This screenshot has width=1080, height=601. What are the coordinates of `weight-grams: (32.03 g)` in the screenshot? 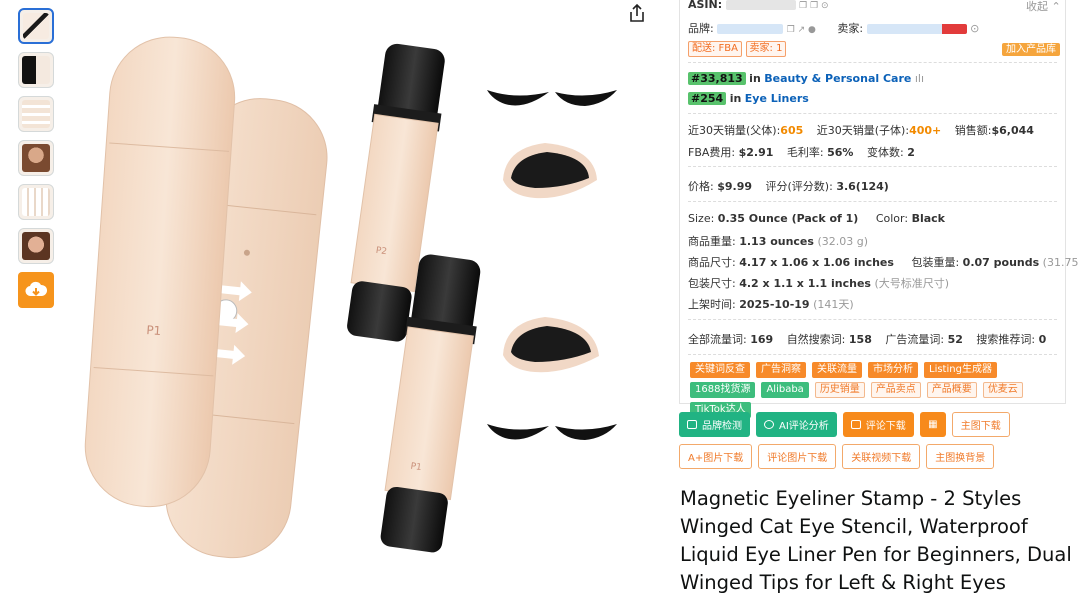 It's located at (842, 241).